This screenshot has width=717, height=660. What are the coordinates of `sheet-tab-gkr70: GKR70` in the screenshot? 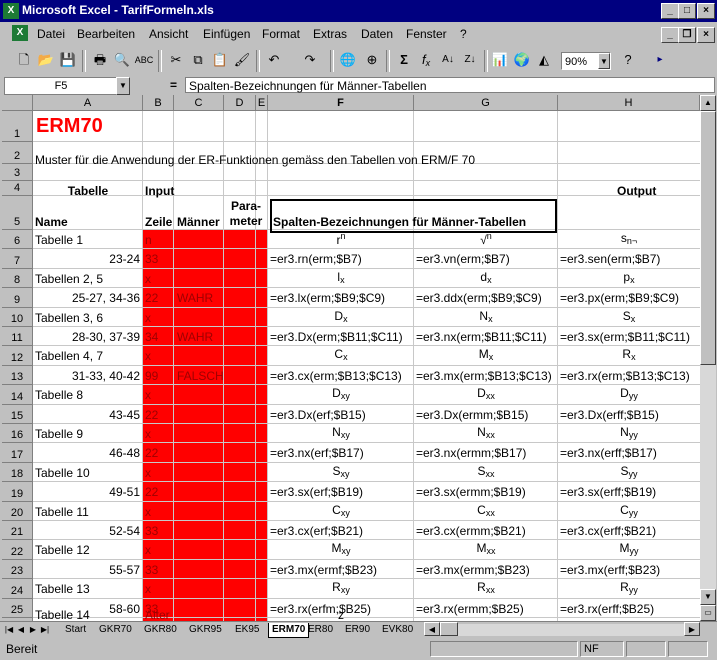 It's located at (115, 630).